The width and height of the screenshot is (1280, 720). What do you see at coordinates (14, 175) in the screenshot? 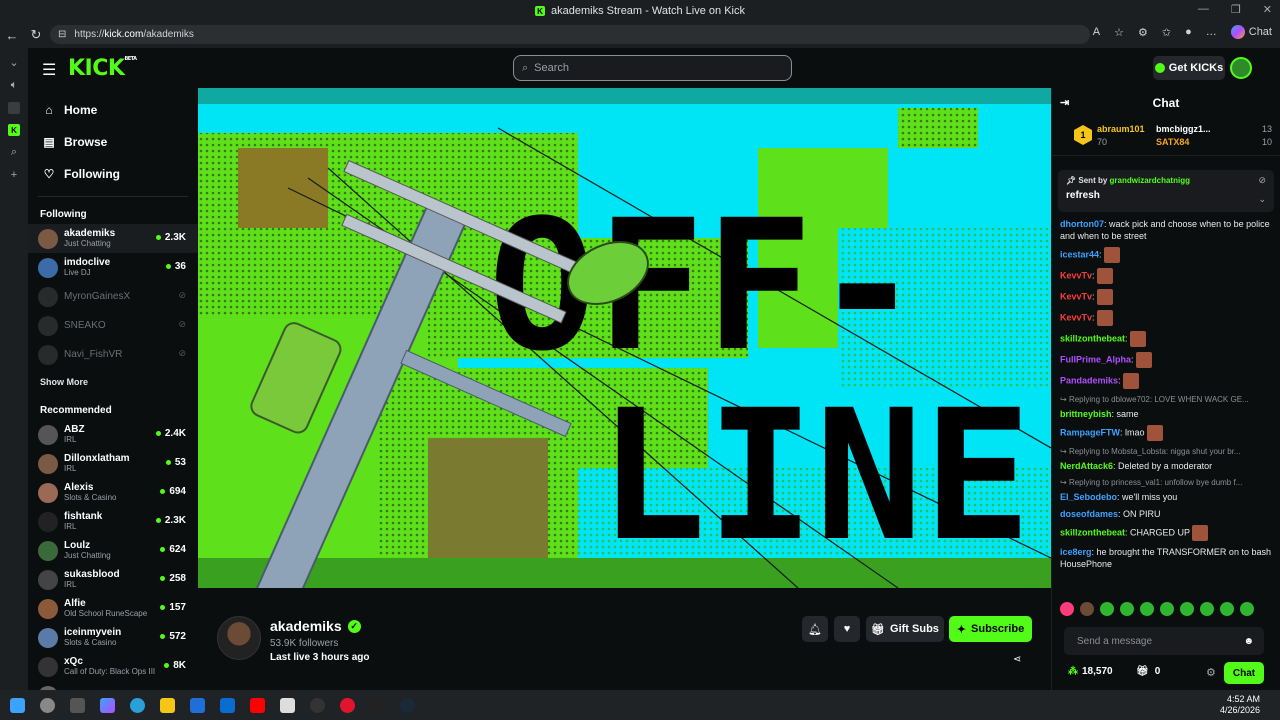
I see `new-tab-icon: +` at bounding box center [14, 175].